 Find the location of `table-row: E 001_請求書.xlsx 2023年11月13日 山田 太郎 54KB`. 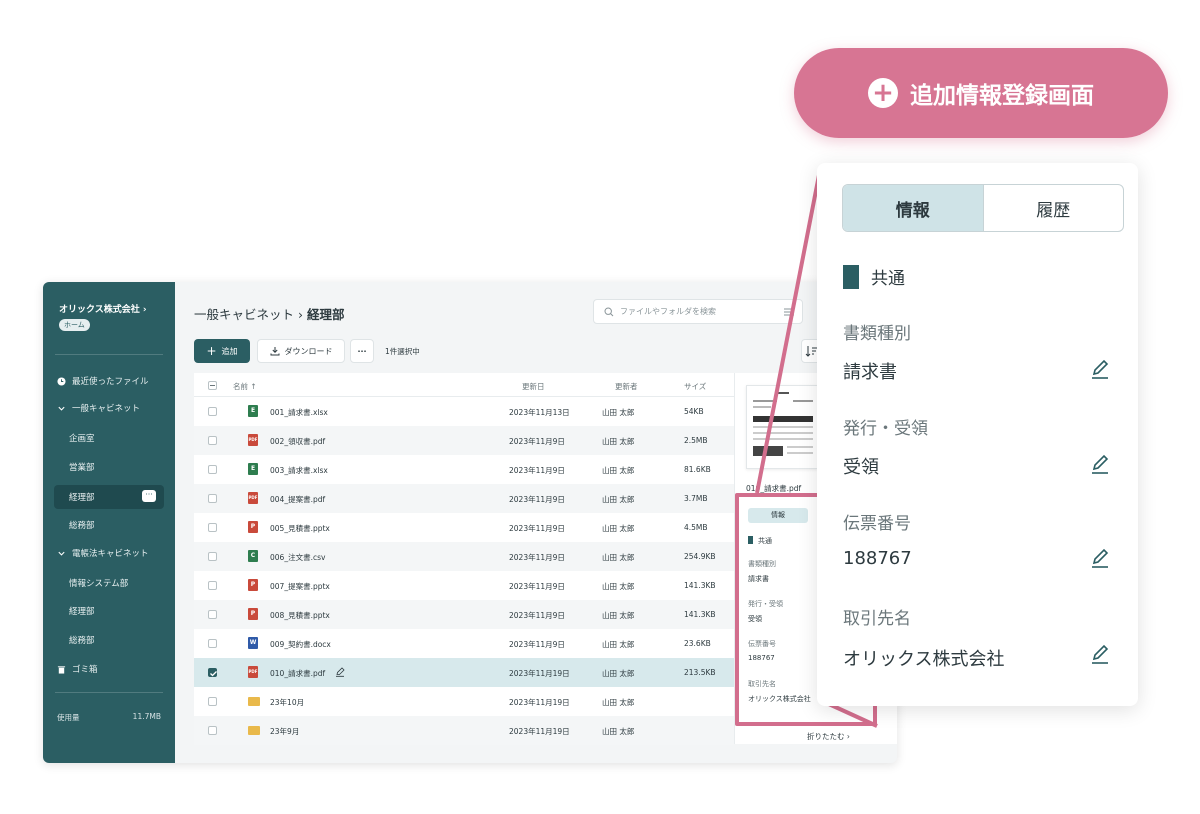

table-row: E 001_請求書.xlsx 2023年11月13日 山田 太郎 54KB is located at coordinates (464, 411).